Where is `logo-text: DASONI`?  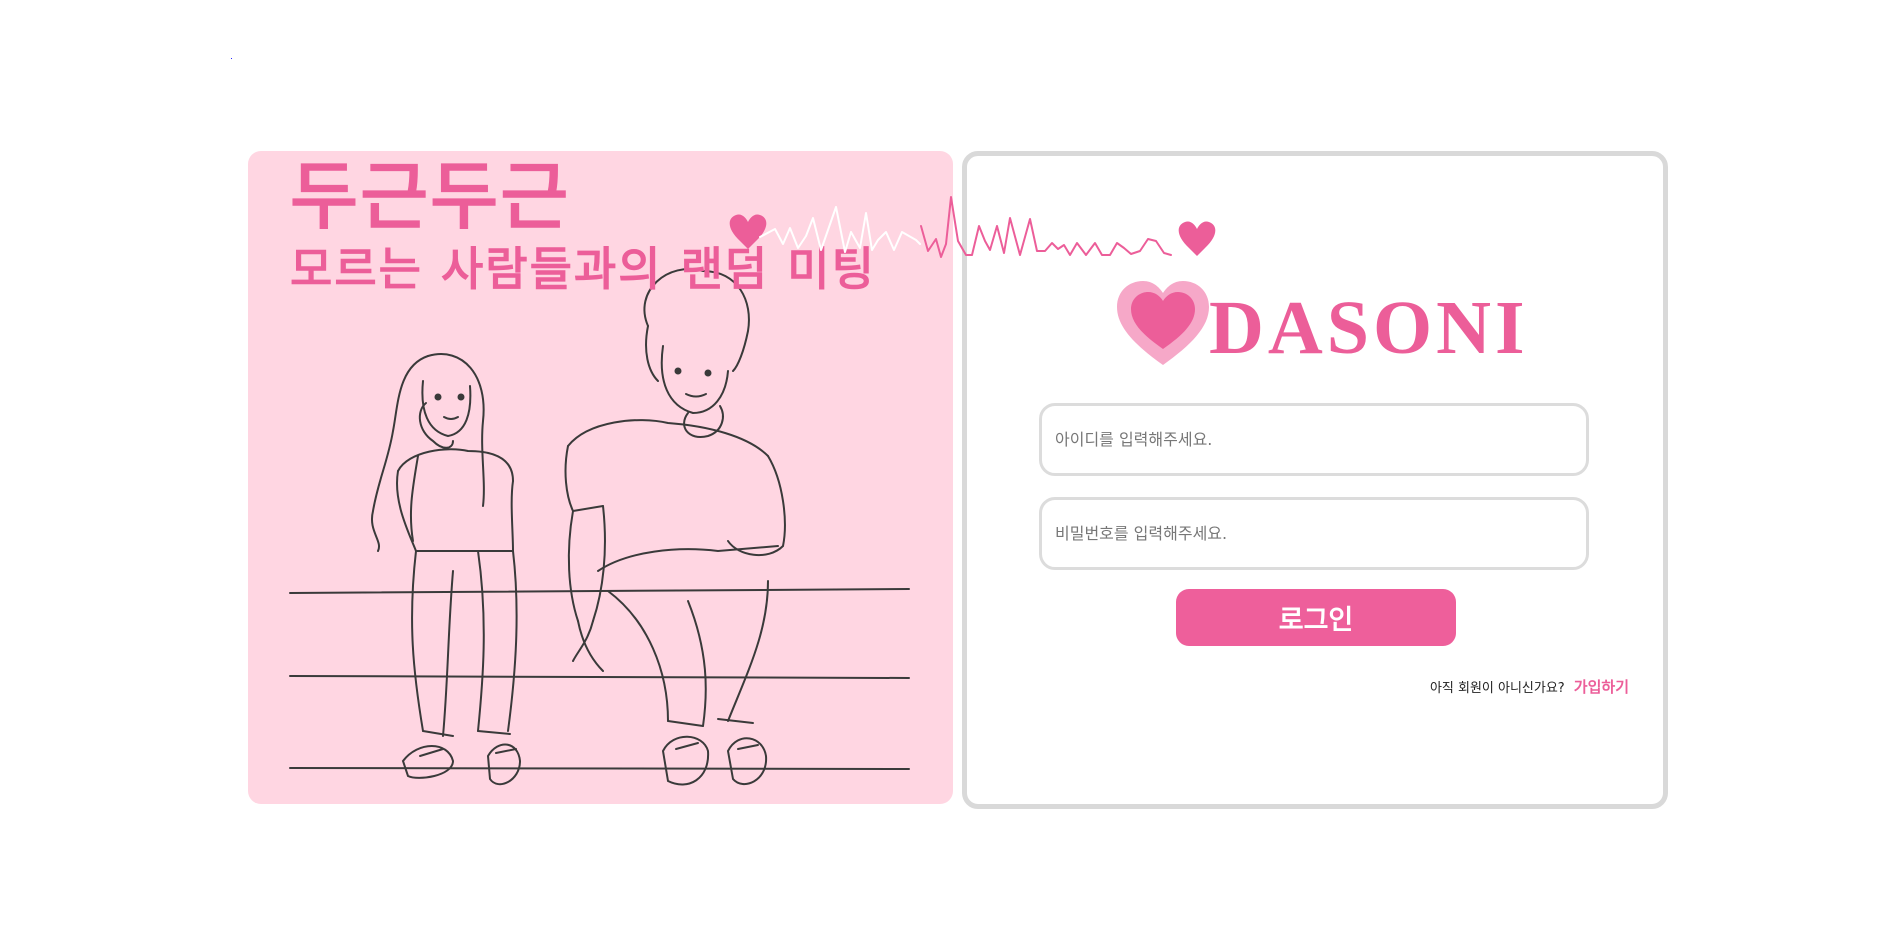 logo-text: DASONI is located at coordinates (1369, 328).